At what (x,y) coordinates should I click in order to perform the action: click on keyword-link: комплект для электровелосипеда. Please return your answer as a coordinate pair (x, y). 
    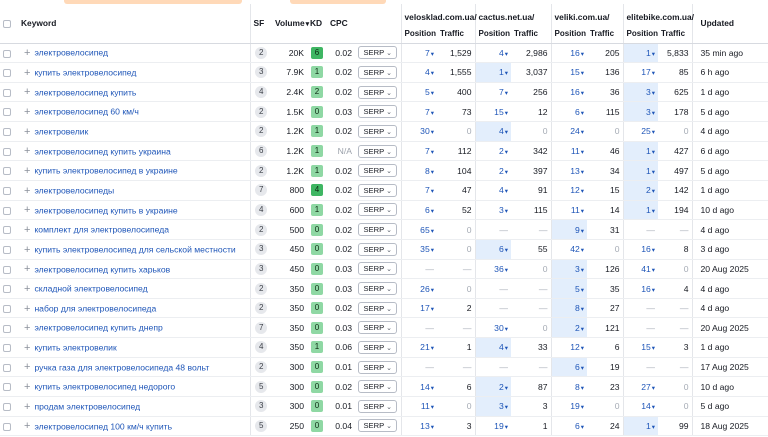
    Looking at the image, I should click on (101, 230).